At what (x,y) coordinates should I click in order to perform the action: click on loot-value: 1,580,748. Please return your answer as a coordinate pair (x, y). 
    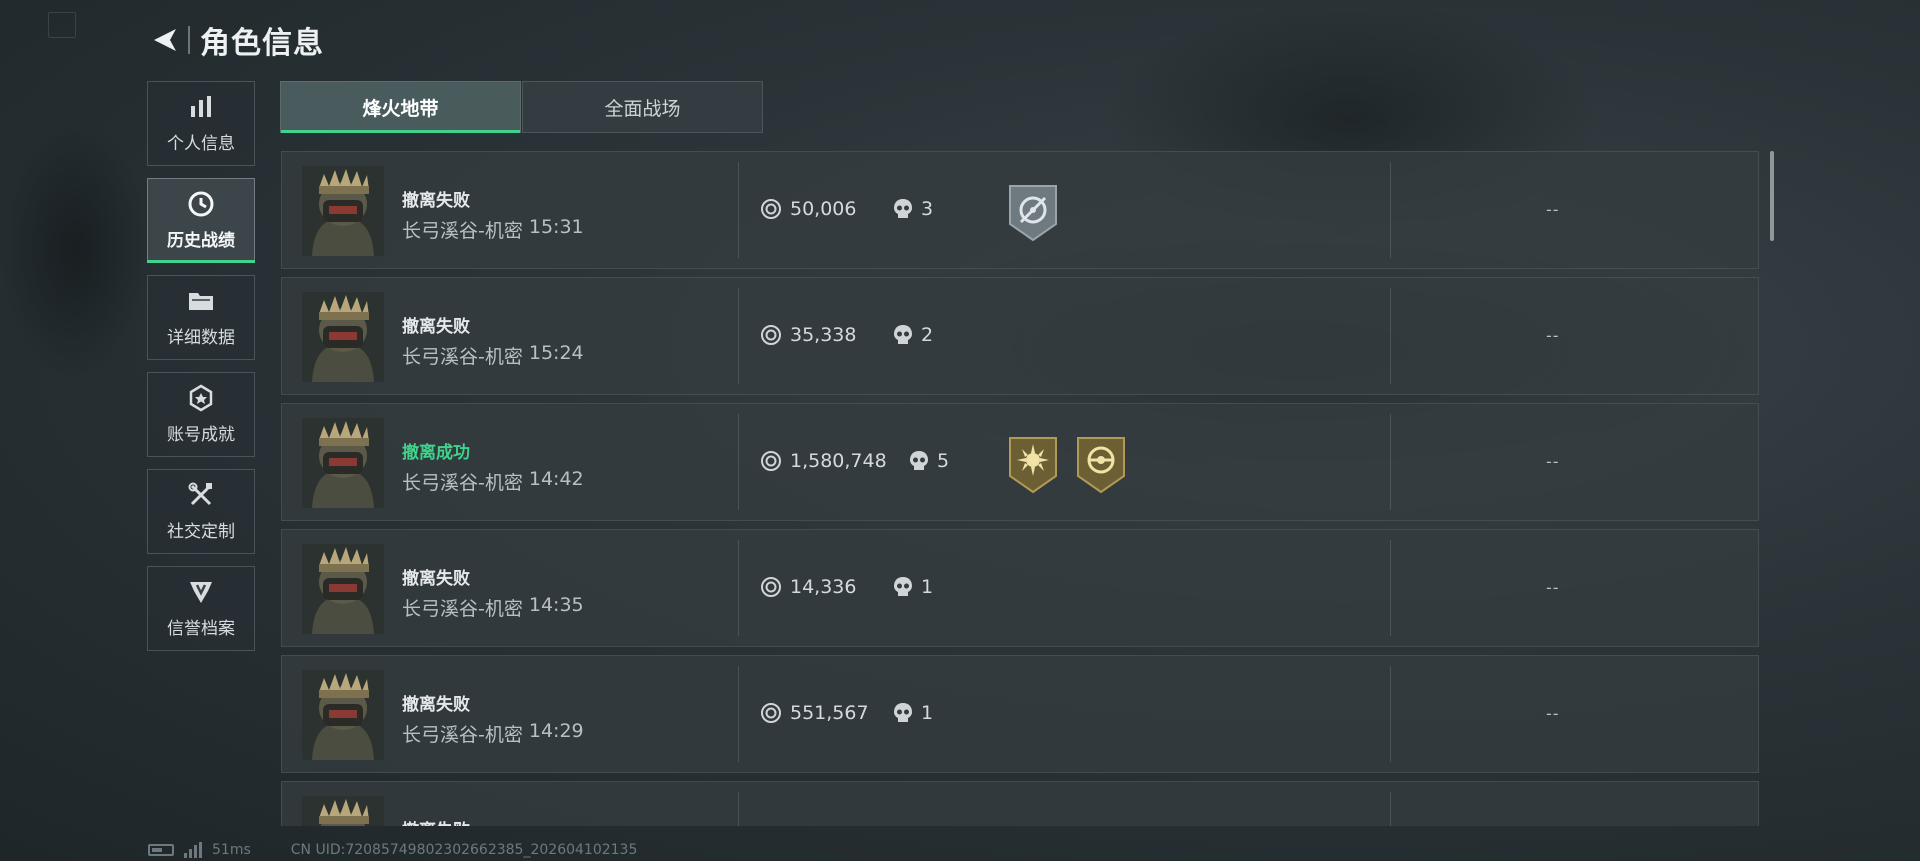
    Looking at the image, I should click on (823, 461).